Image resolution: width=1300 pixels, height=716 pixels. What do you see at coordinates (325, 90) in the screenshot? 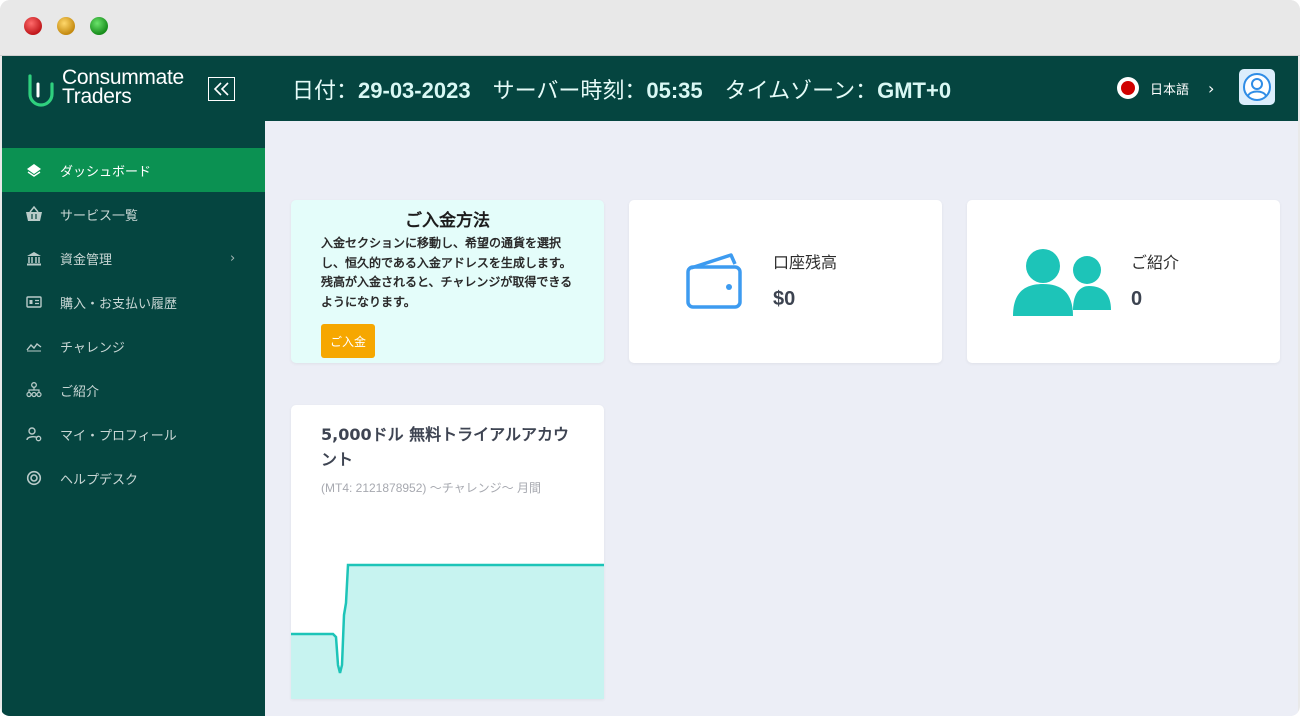
I see `date-label: 日付：` at bounding box center [325, 90].